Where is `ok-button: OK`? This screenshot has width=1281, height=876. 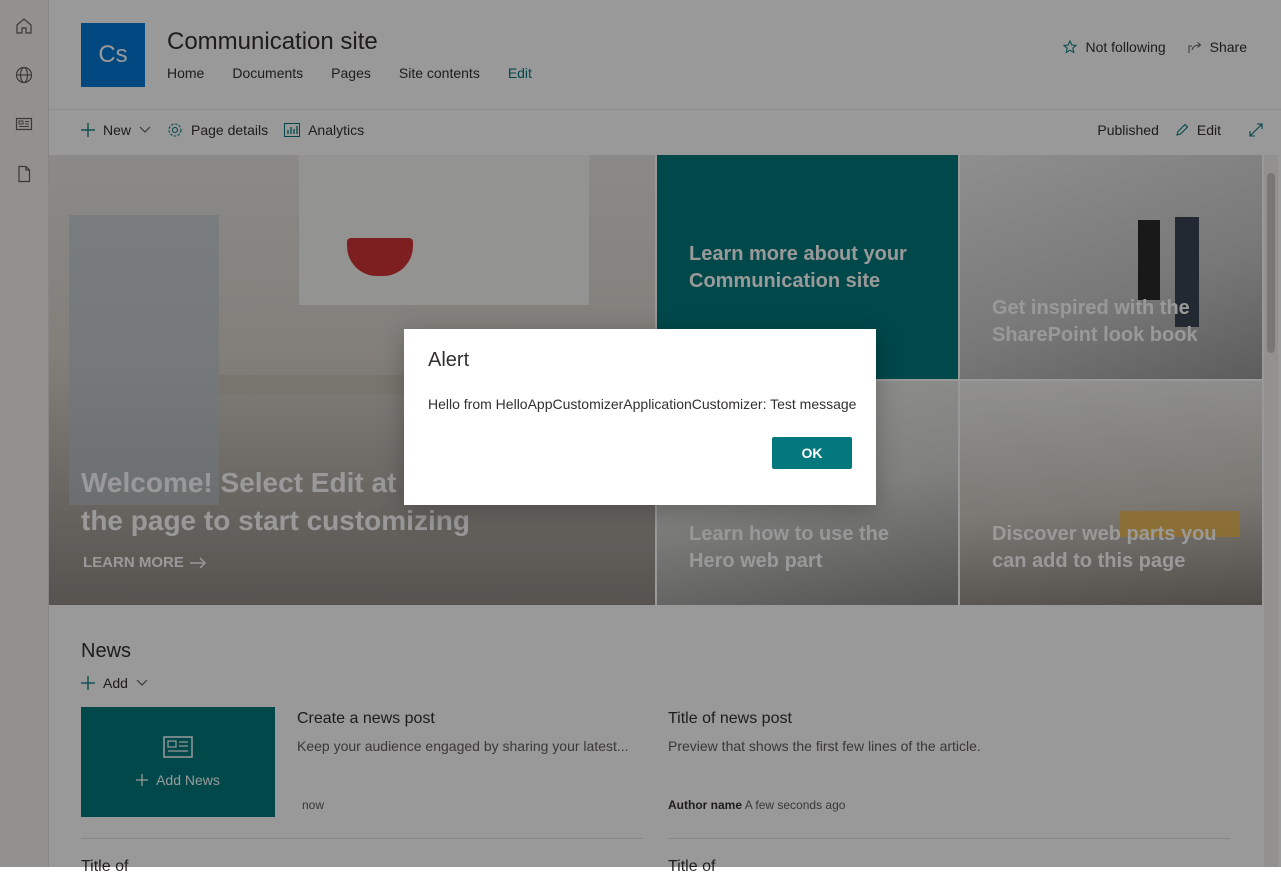 ok-button: OK is located at coordinates (812, 453).